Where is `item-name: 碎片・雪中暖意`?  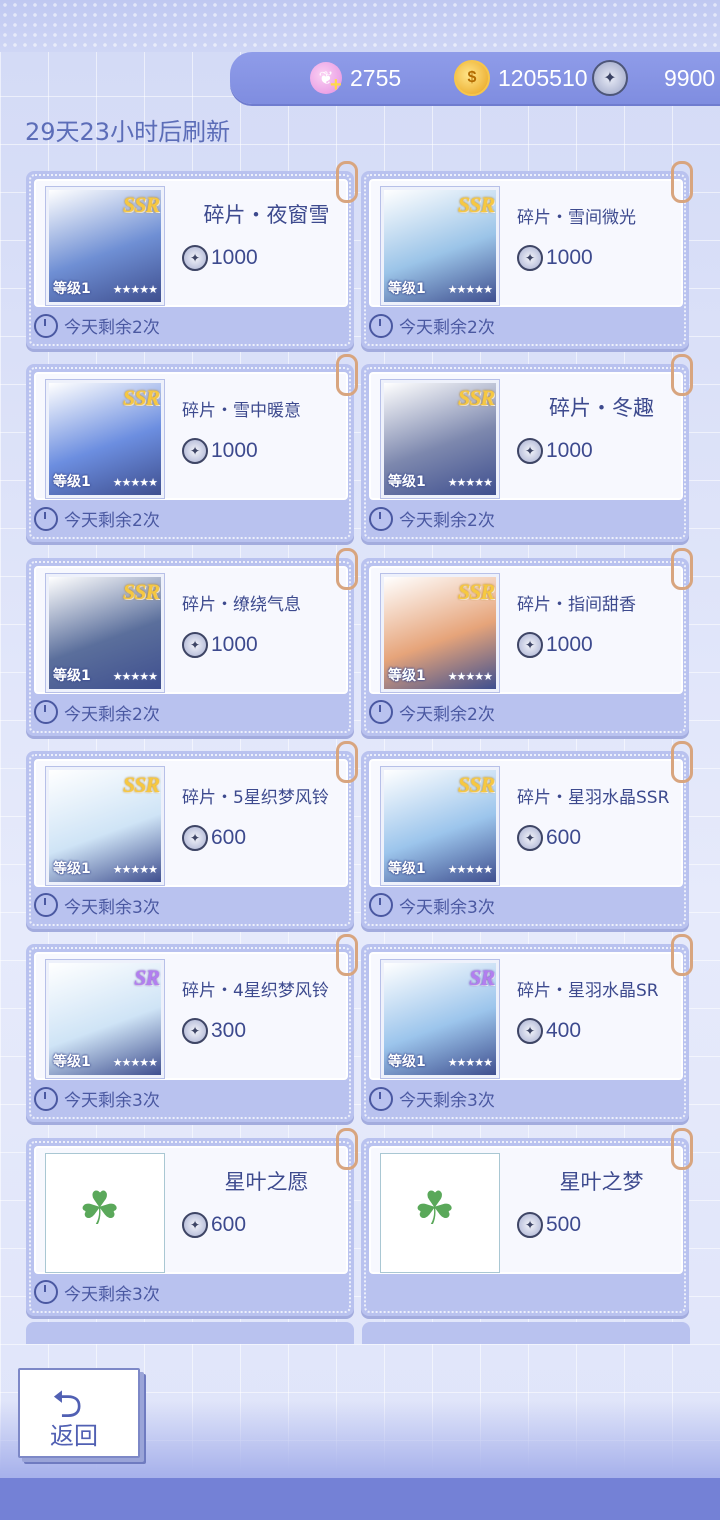
item-name: 碎片・雪中暖意 is located at coordinates (241, 411).